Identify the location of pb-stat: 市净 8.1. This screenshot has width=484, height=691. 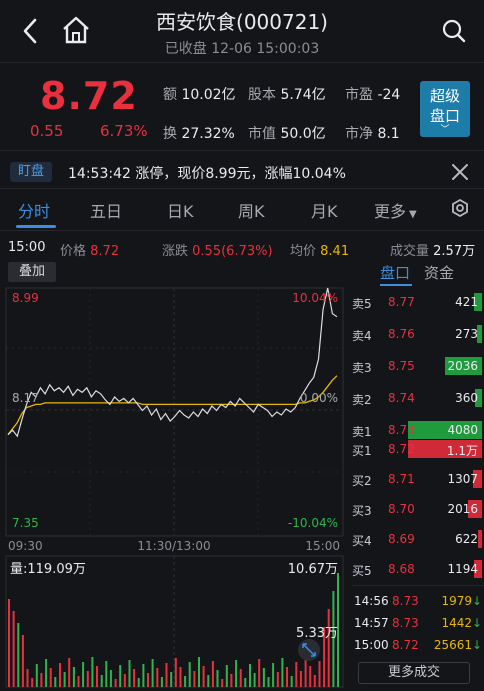
(372, 134).